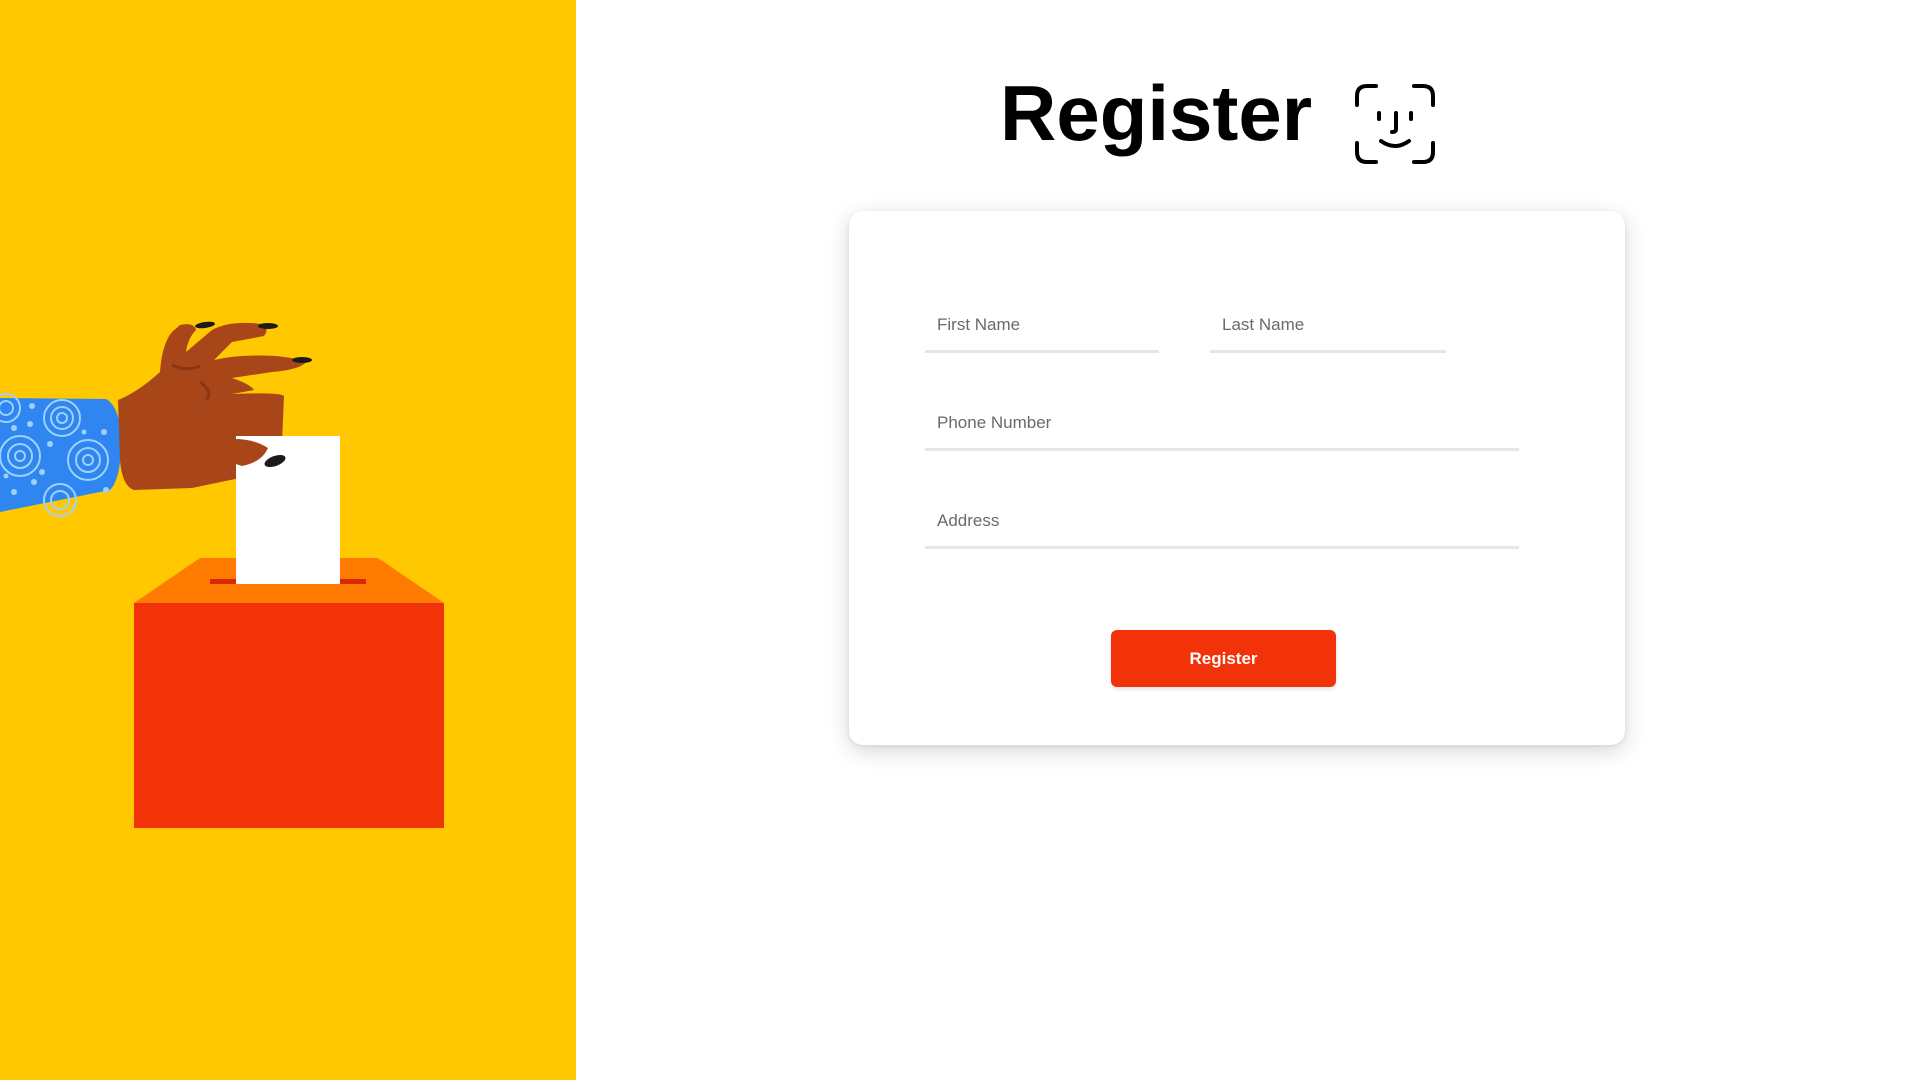 This screenshot has width=1920, height=1080. I want to click on address-input, so click(1222, 520).